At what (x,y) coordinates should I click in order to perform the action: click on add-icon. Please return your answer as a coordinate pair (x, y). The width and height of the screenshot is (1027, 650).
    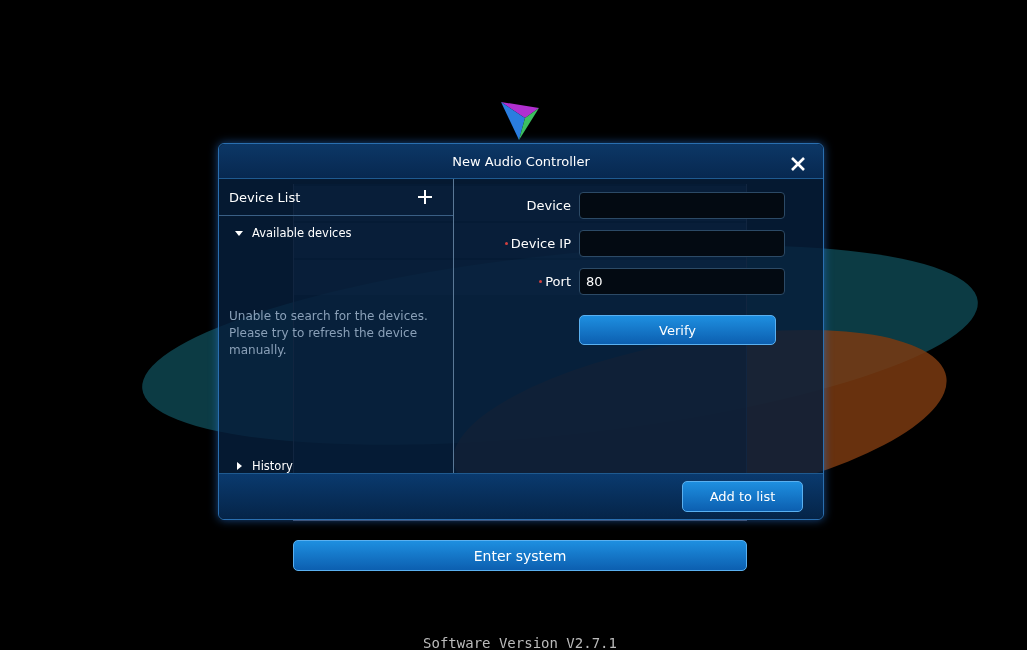
    Looking at the image, I should click on (425, 197).